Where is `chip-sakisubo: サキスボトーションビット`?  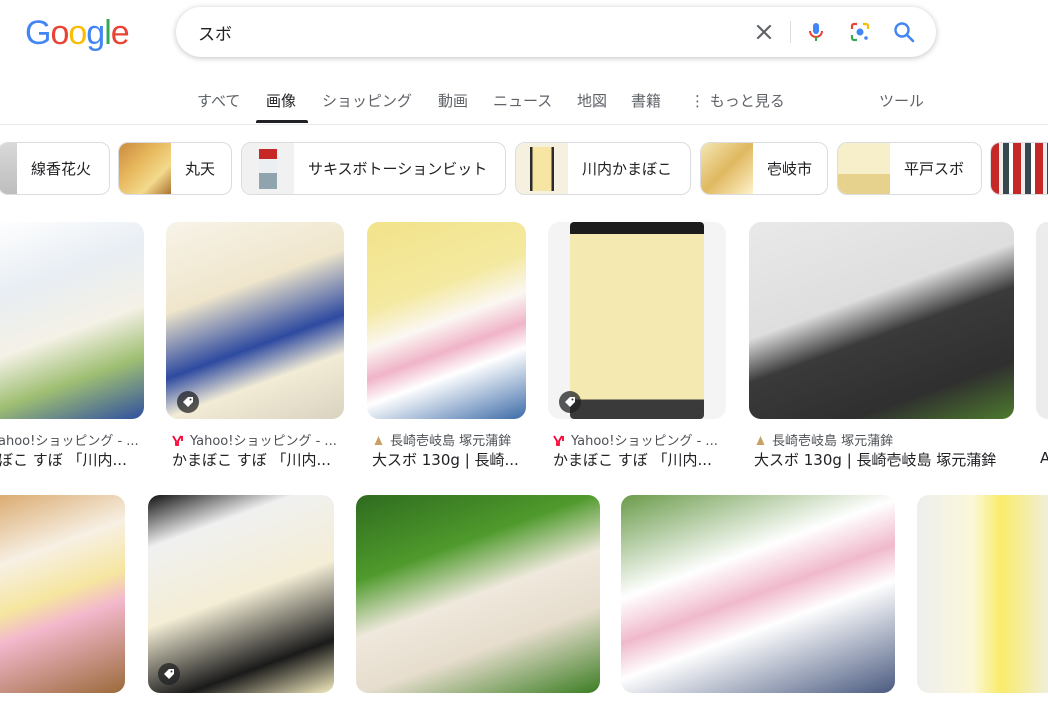 chip-sakisubo: サキスボトーションビット is located at coordinates (373, 168).